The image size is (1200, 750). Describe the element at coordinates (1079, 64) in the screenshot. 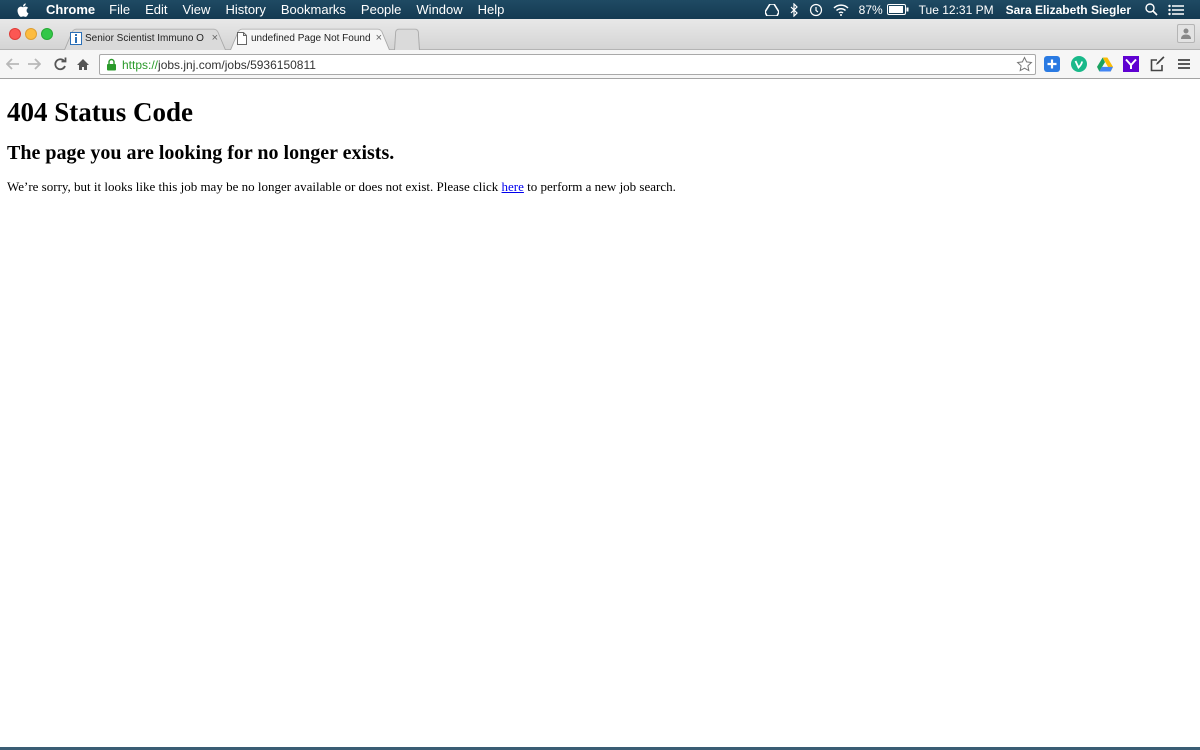

I see `vine-extension-icon` at that location.